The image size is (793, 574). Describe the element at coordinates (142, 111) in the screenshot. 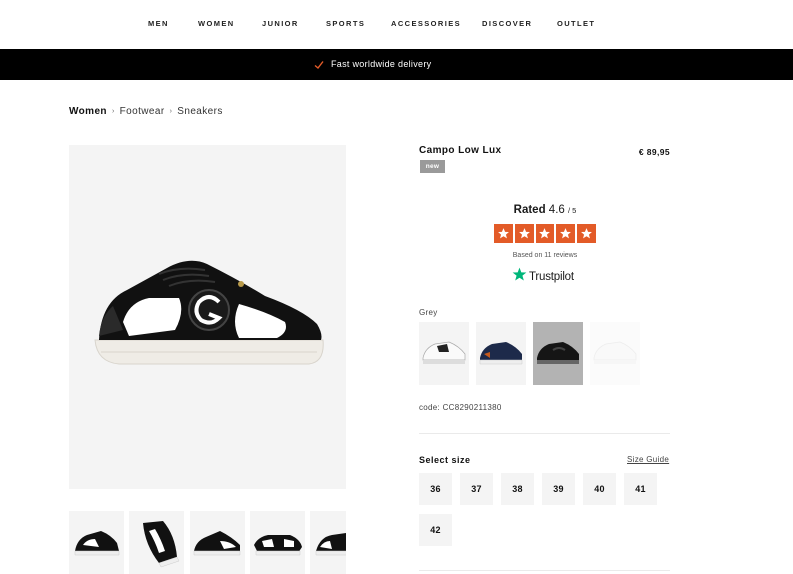

I see `breadcrumb-item-footwear: Footwear` at that location.